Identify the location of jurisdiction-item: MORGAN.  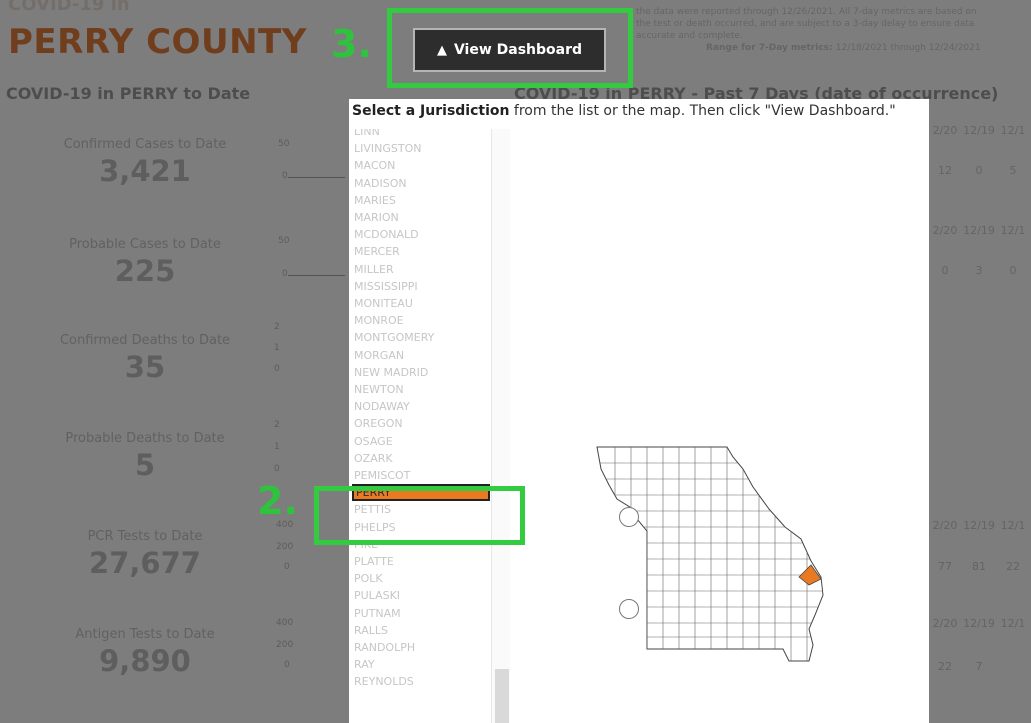
(421, 355).